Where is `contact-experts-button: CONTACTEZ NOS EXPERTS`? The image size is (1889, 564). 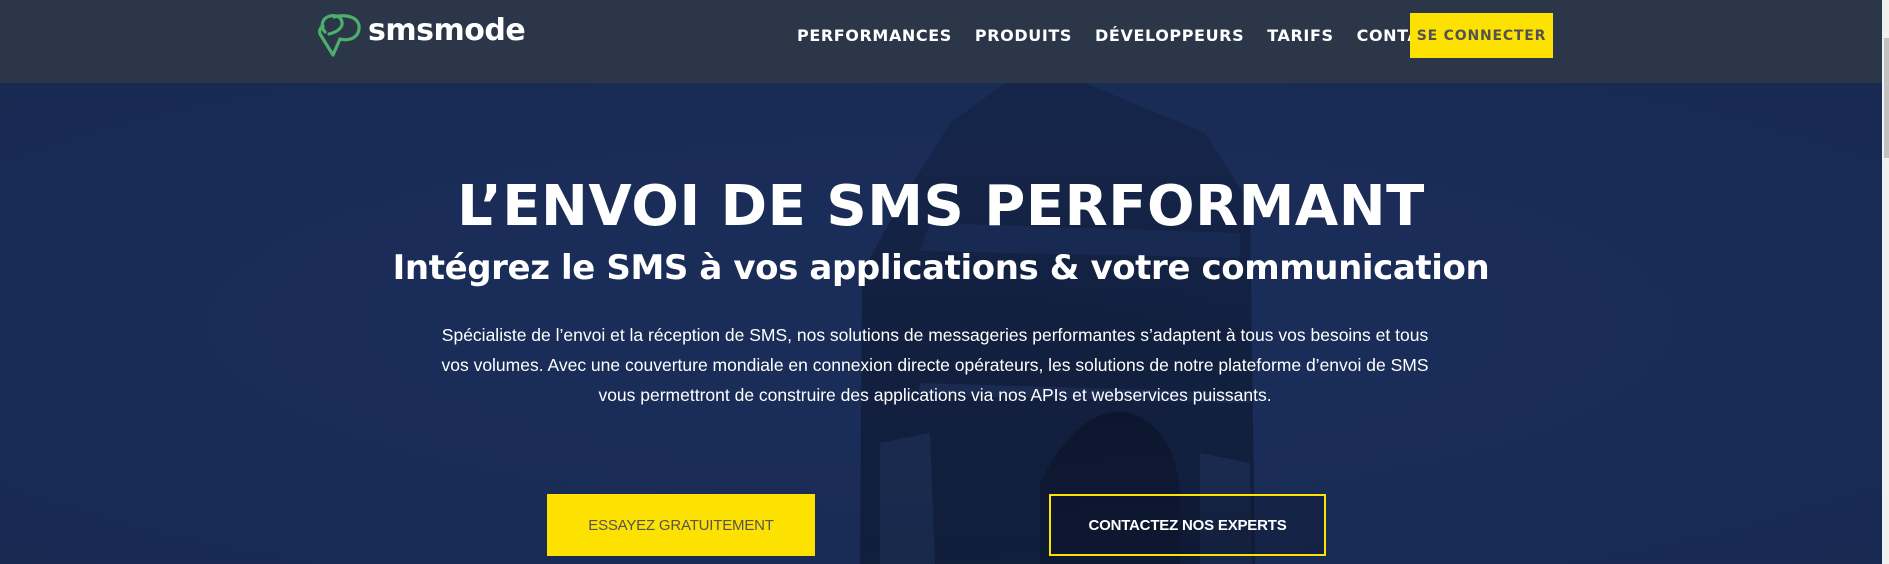 contact-experts-button: CONTACTEZ NOS EXPERTS is located at coordinates (1187, 525).